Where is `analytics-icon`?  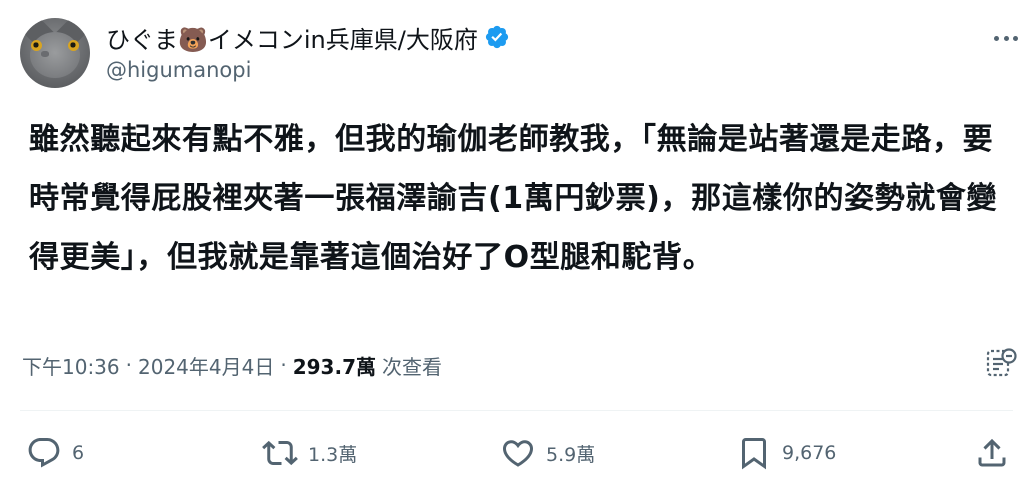 analytics-icon is located at coordinates (1001, 363).